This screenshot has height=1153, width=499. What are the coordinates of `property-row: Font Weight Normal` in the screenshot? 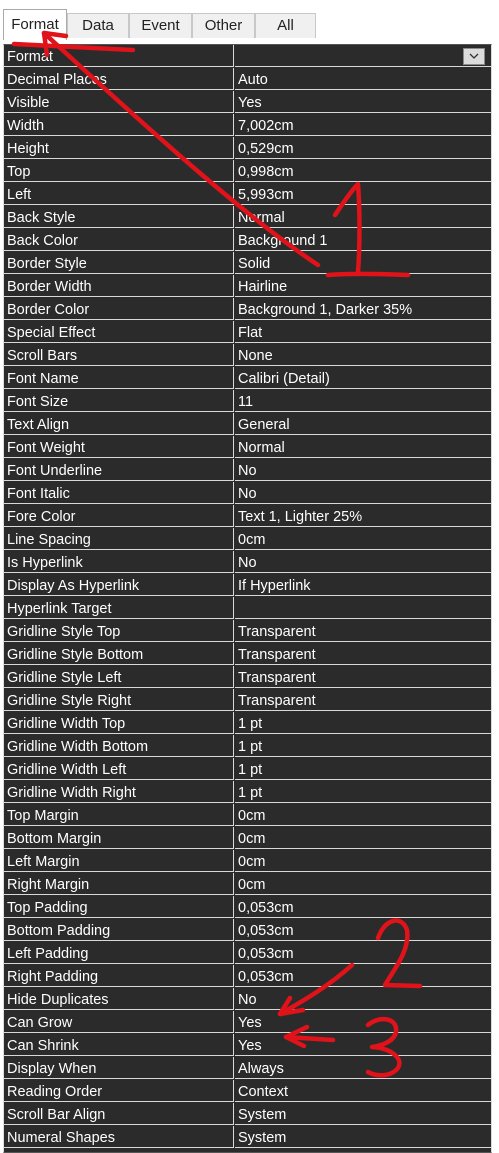 It's located at (247, 447).